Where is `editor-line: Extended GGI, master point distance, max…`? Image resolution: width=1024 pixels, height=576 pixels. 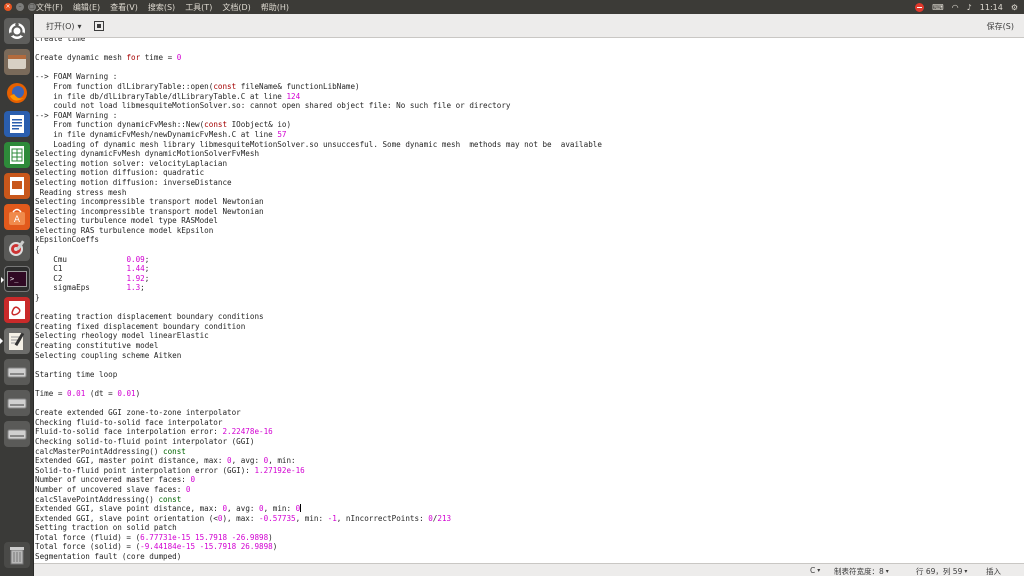
editor-line: Extended GGI, master point distance, max… is located at coordinates (318, 461).